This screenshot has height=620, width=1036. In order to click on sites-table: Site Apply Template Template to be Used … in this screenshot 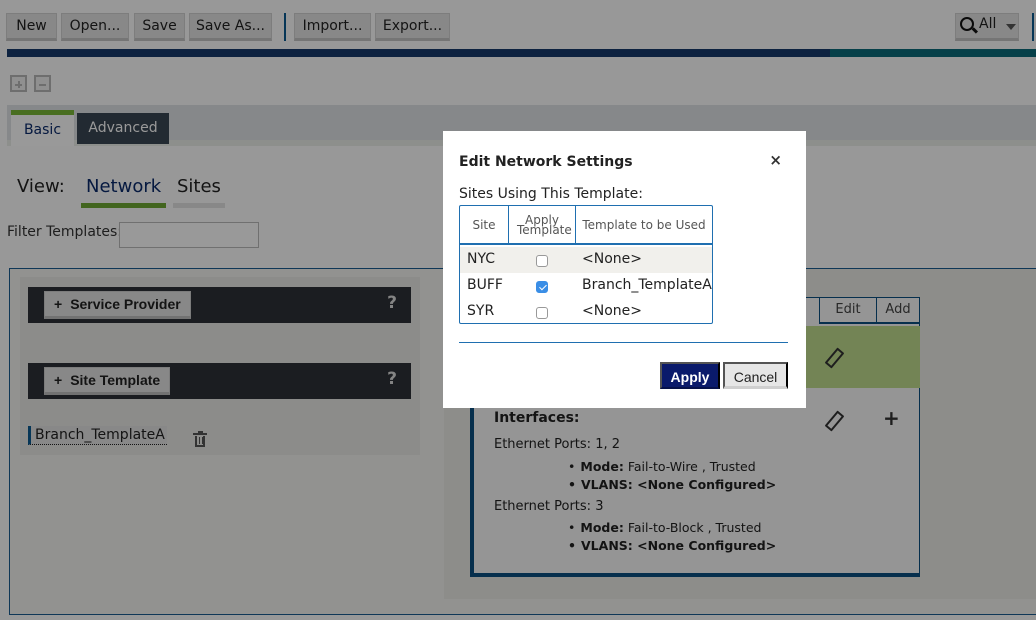, I will do `click(586, 264)`.